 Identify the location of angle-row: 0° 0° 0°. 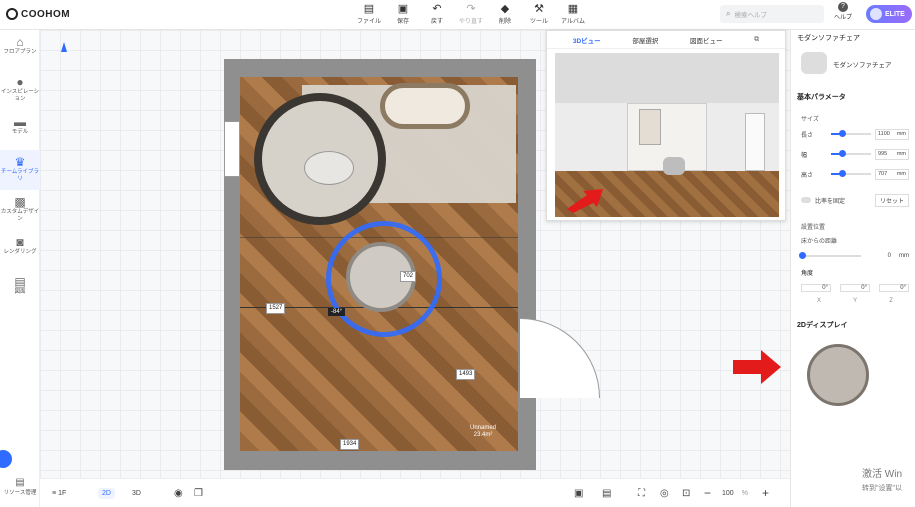
(855, 288).